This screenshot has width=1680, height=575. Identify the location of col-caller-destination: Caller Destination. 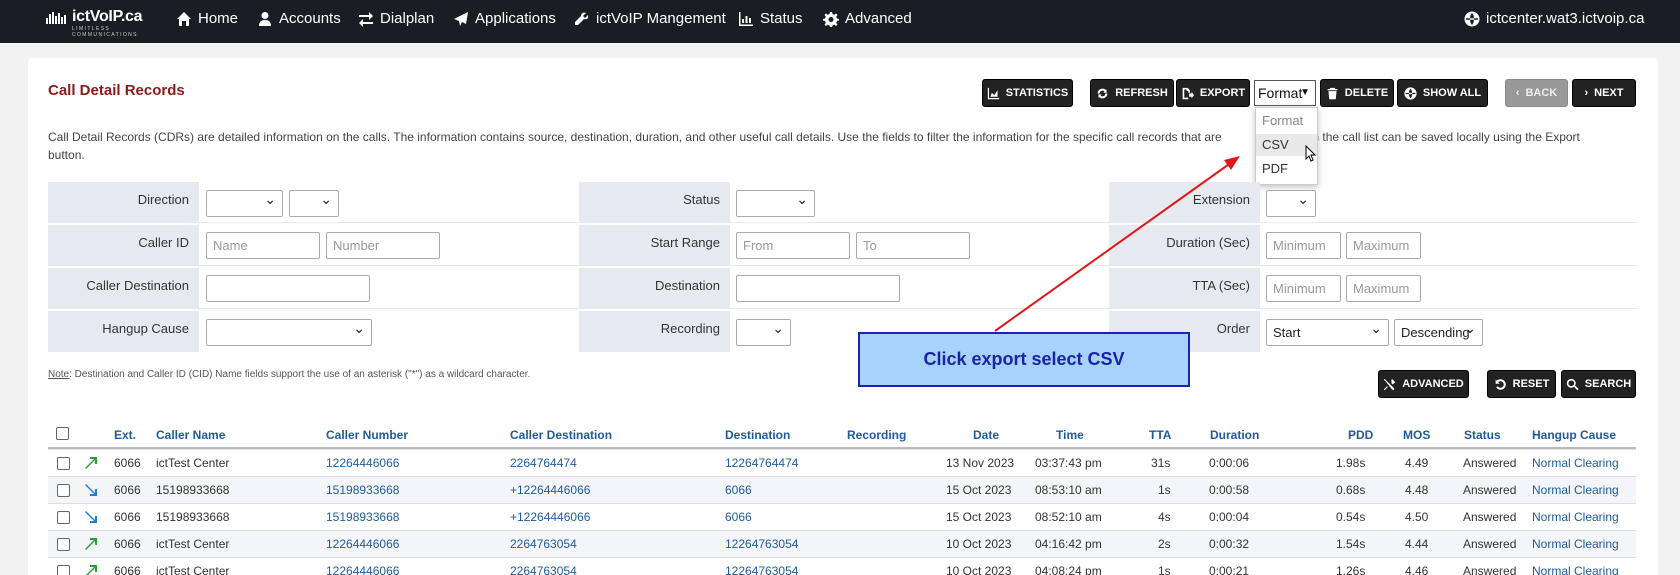
(561, 435).